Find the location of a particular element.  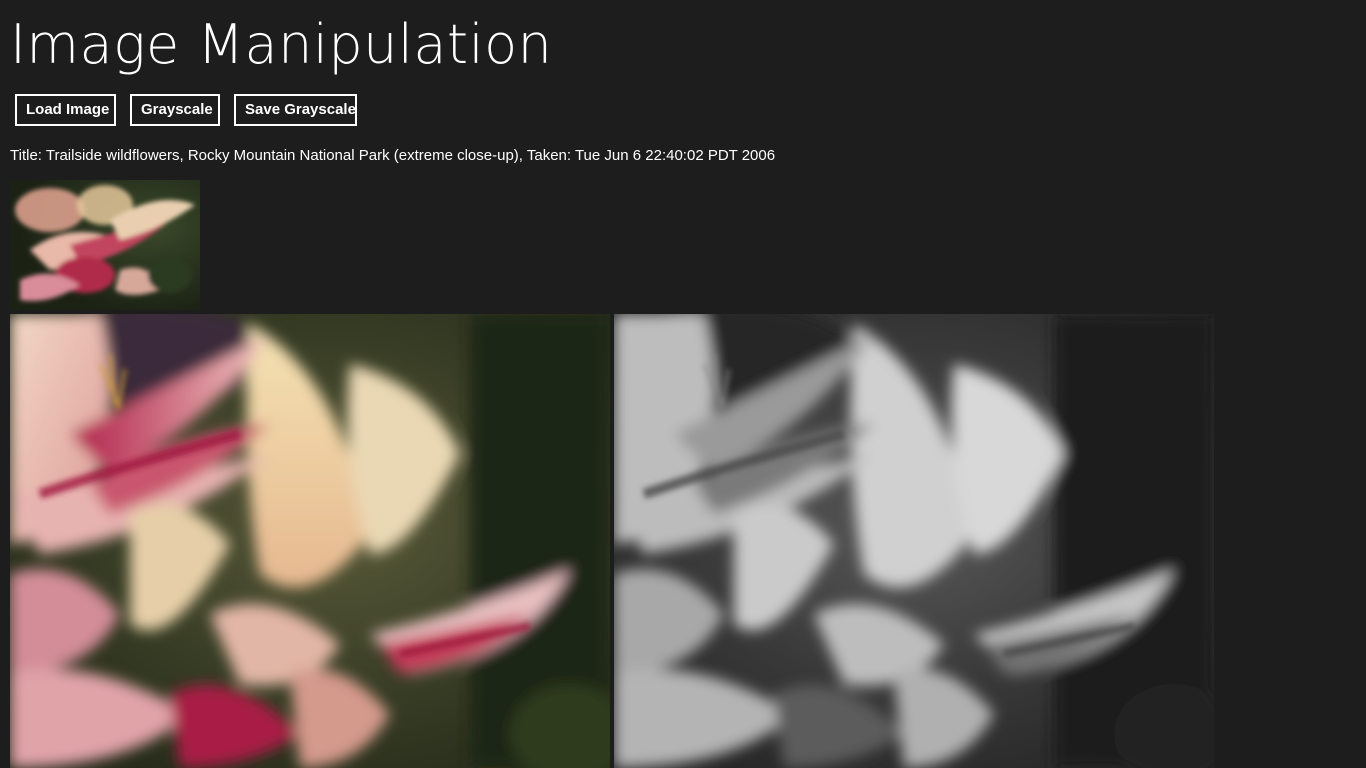

image-thumbnail is located at coordinates (105, 245).